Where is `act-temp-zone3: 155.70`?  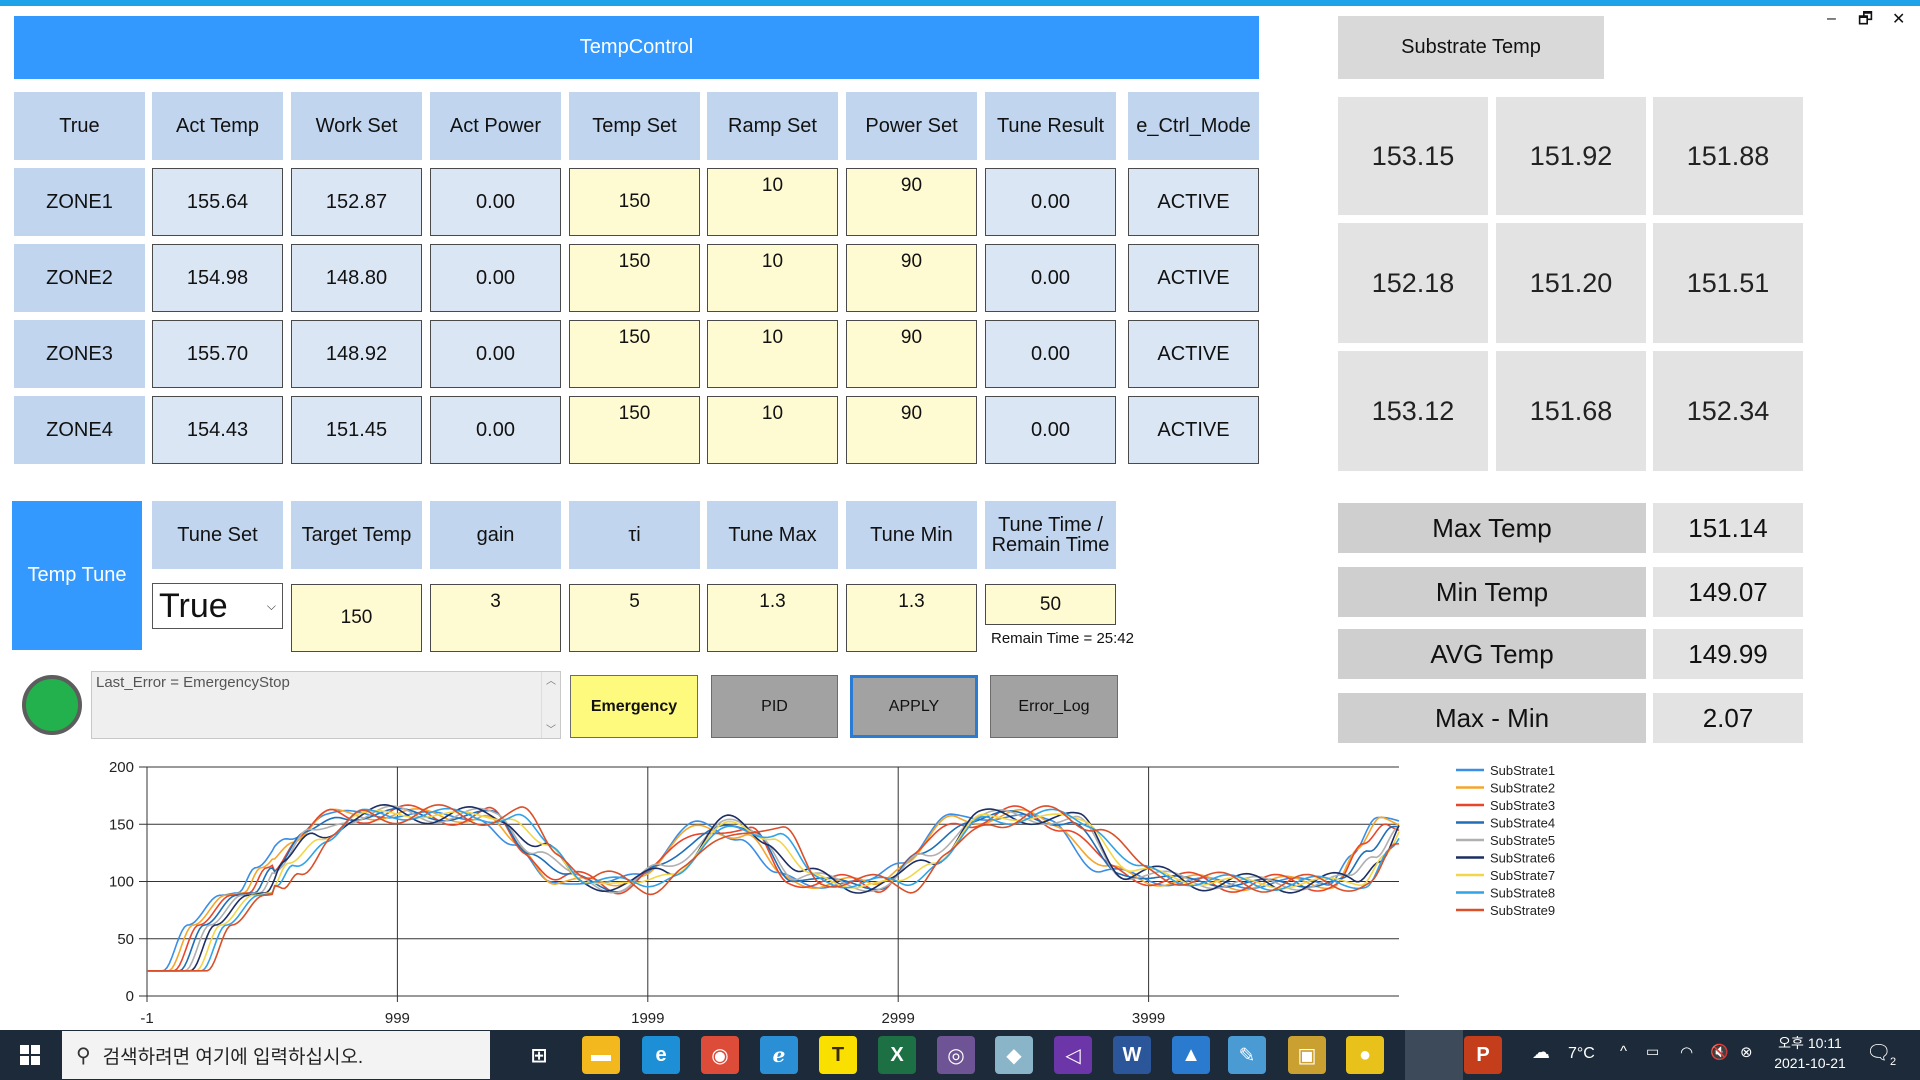
act-temp-zone3: 155.70 is located at coordinates (217, 354).